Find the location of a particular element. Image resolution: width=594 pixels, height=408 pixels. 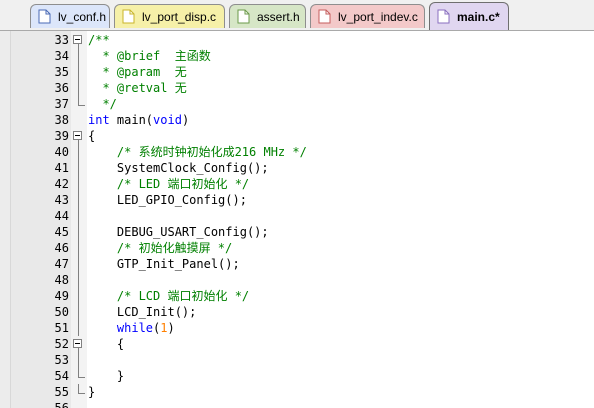

code-token-default: LED_GPIO_Config(); is located at coordinates (167, 200).